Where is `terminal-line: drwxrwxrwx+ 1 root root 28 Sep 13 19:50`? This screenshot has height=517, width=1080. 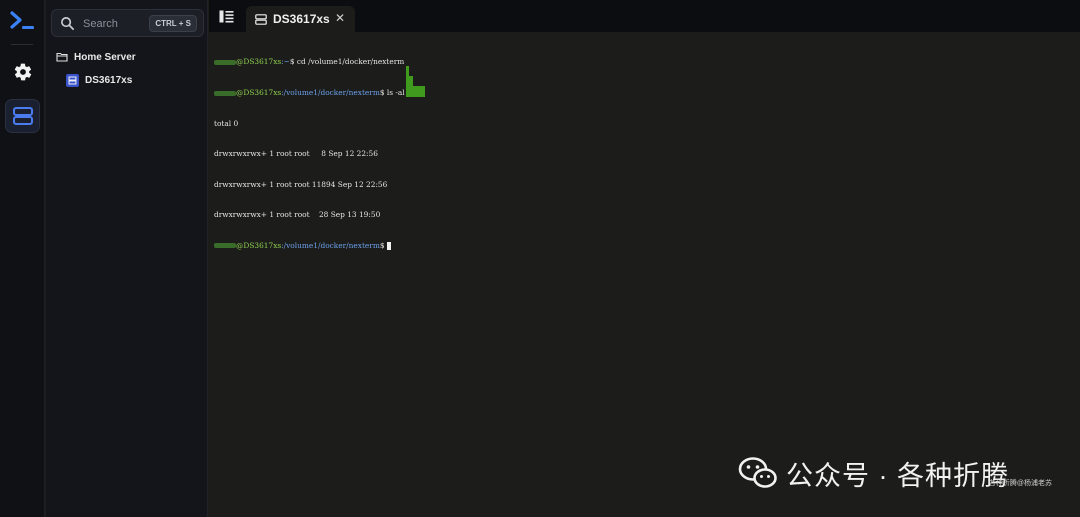
terminal-line: drwxrwxrwx+ 1 root root 28 Sep 13 19:50 is located at coordinates (297, 215).